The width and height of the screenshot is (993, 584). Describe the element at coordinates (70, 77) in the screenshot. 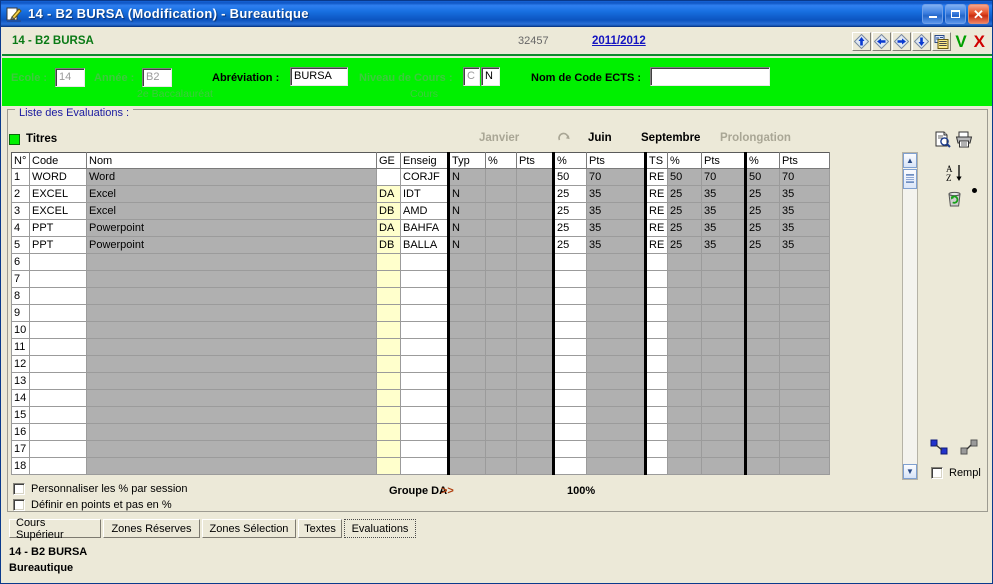

I see `ecole-input` at that location.